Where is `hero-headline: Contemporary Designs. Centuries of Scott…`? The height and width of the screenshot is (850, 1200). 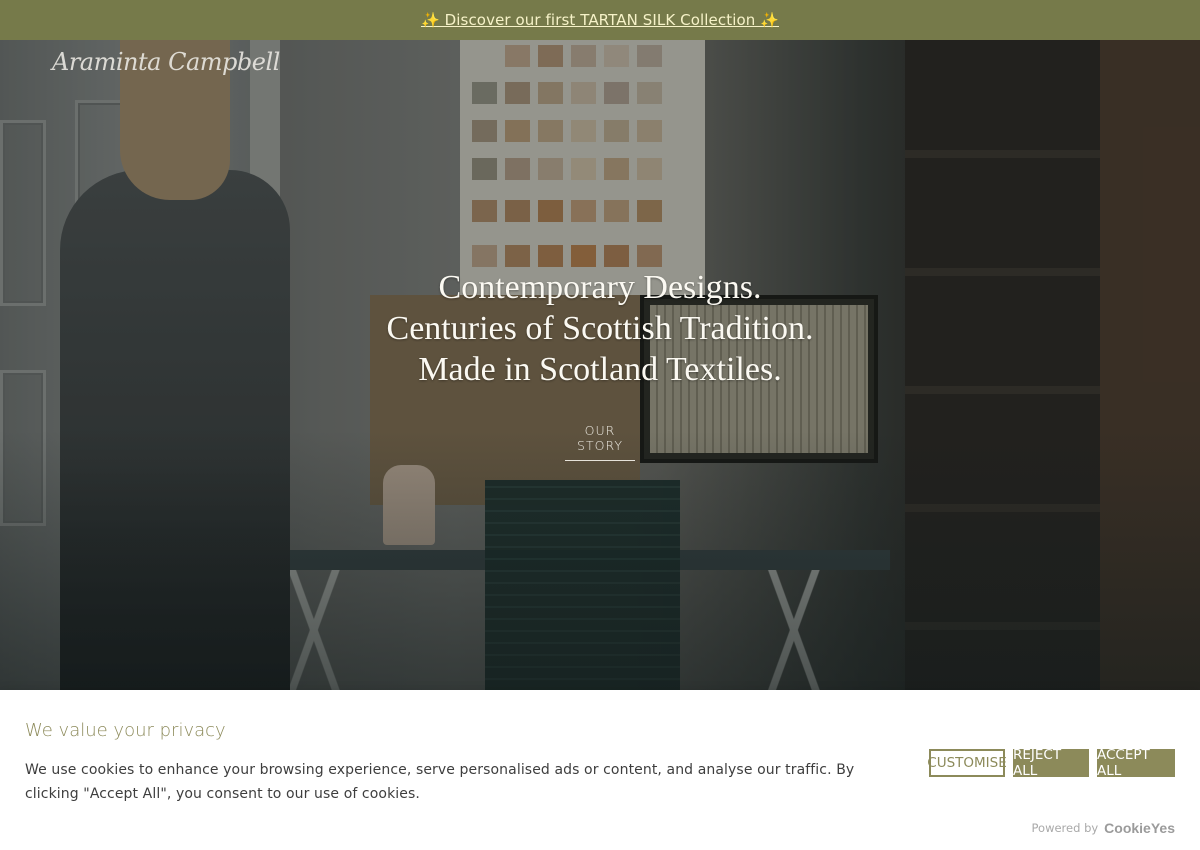
hero-headline: Contemporary Designs. Centuries of Scott… is located at coordinates (600, 328).